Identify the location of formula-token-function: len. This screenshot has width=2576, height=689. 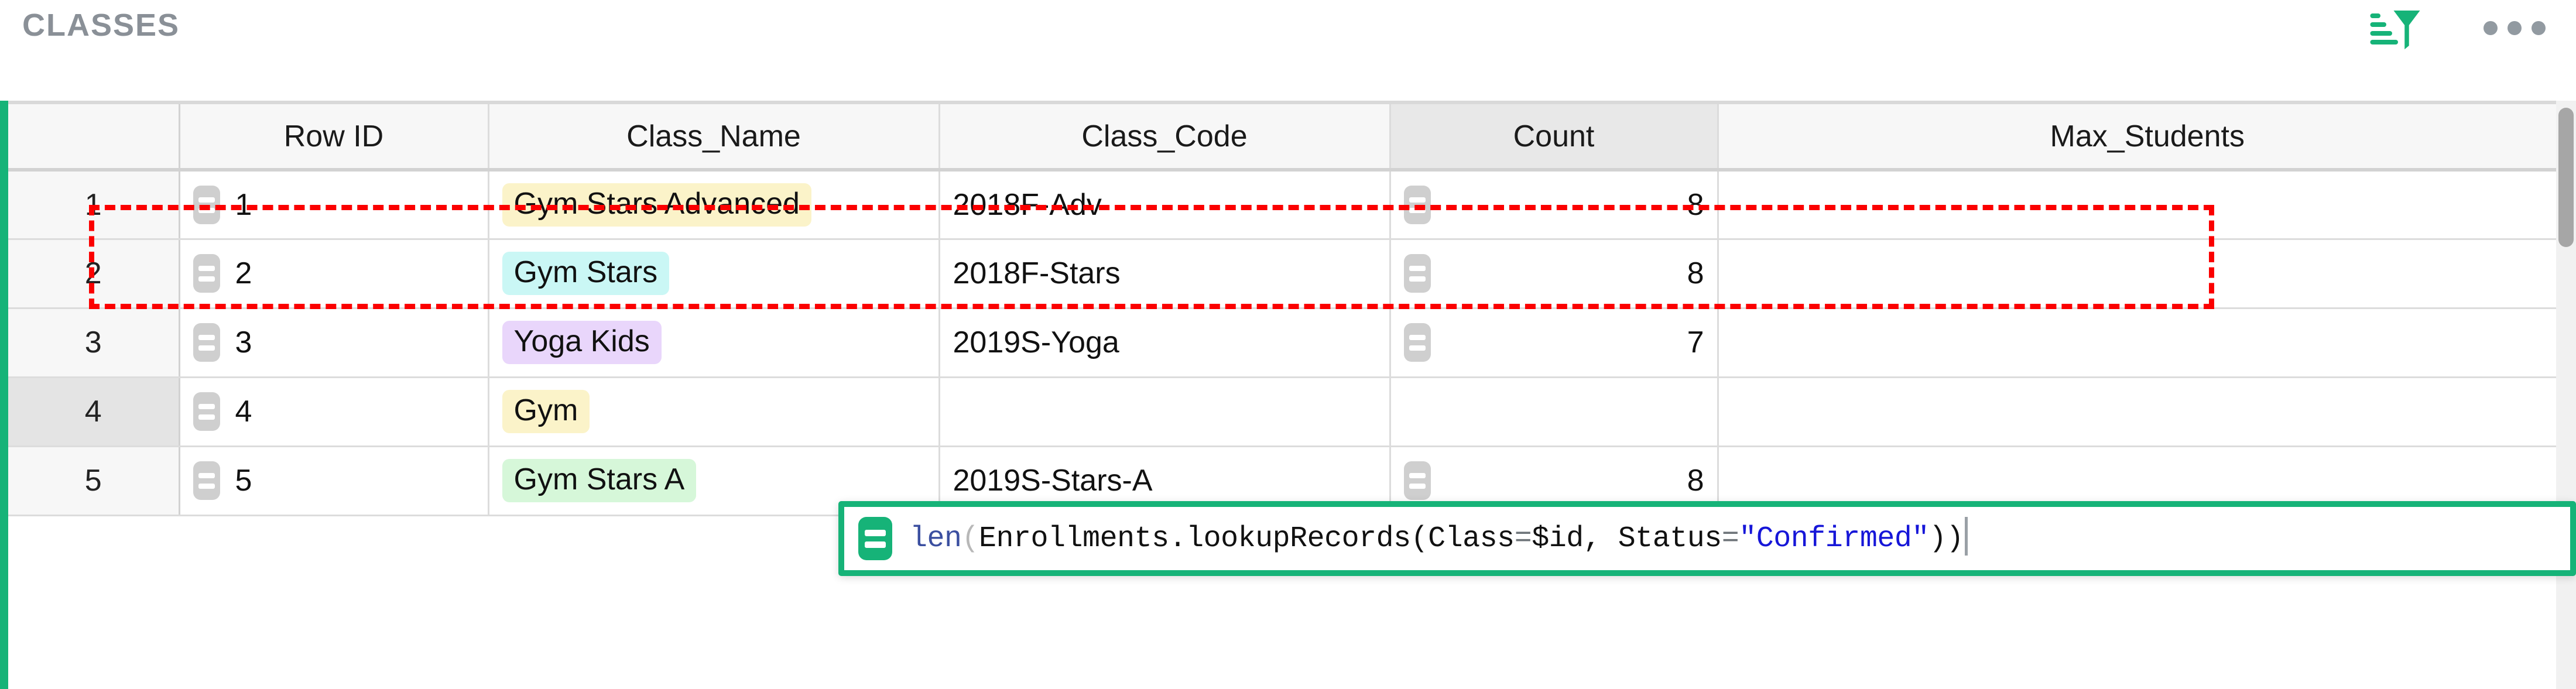
(936, 539).